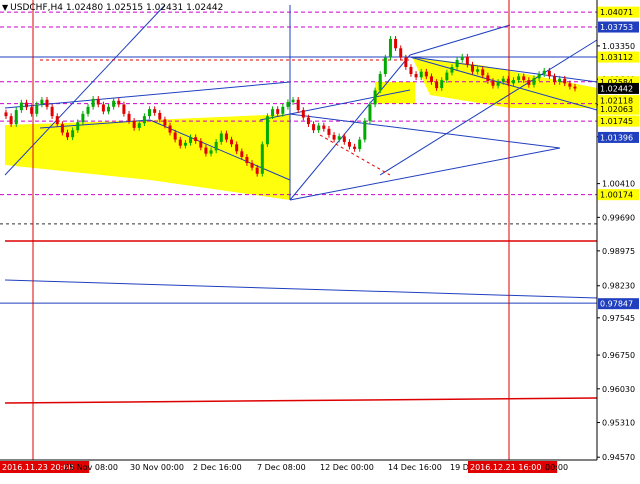  What do you see at coordinates (36, 8) in the screenshot?
I see `symbol-label: USDCHF,H4` at bounding box center [36, 8].